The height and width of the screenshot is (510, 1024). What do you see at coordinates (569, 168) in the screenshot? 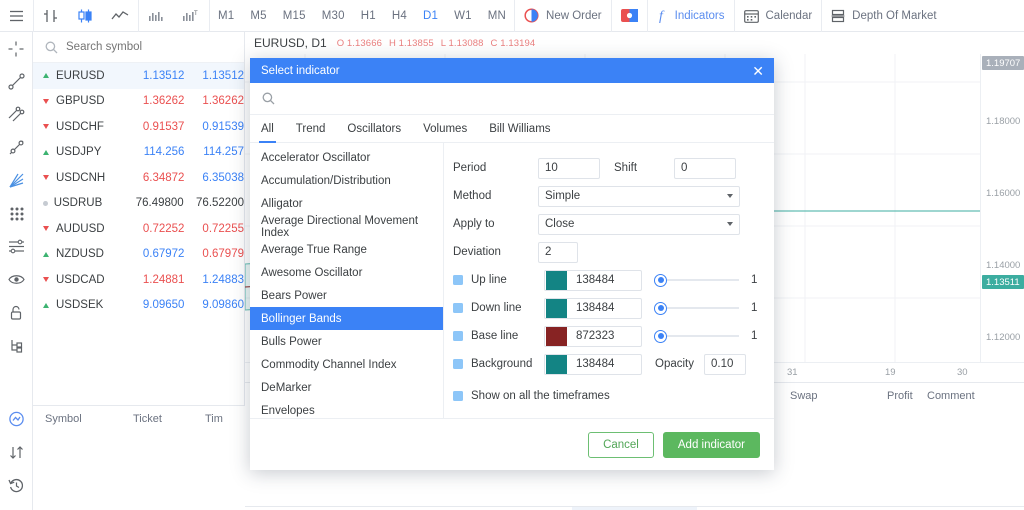
I see `period-input` at bounding box center [569, 168].